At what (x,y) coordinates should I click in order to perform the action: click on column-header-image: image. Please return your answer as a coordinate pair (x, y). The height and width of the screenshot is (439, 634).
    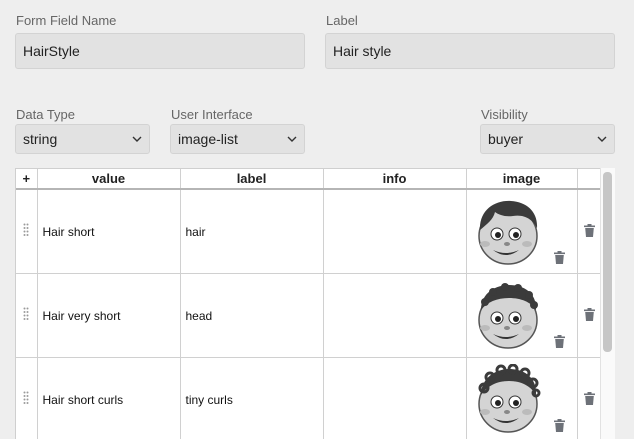
    Looking at the image, I should click on (522, 179).